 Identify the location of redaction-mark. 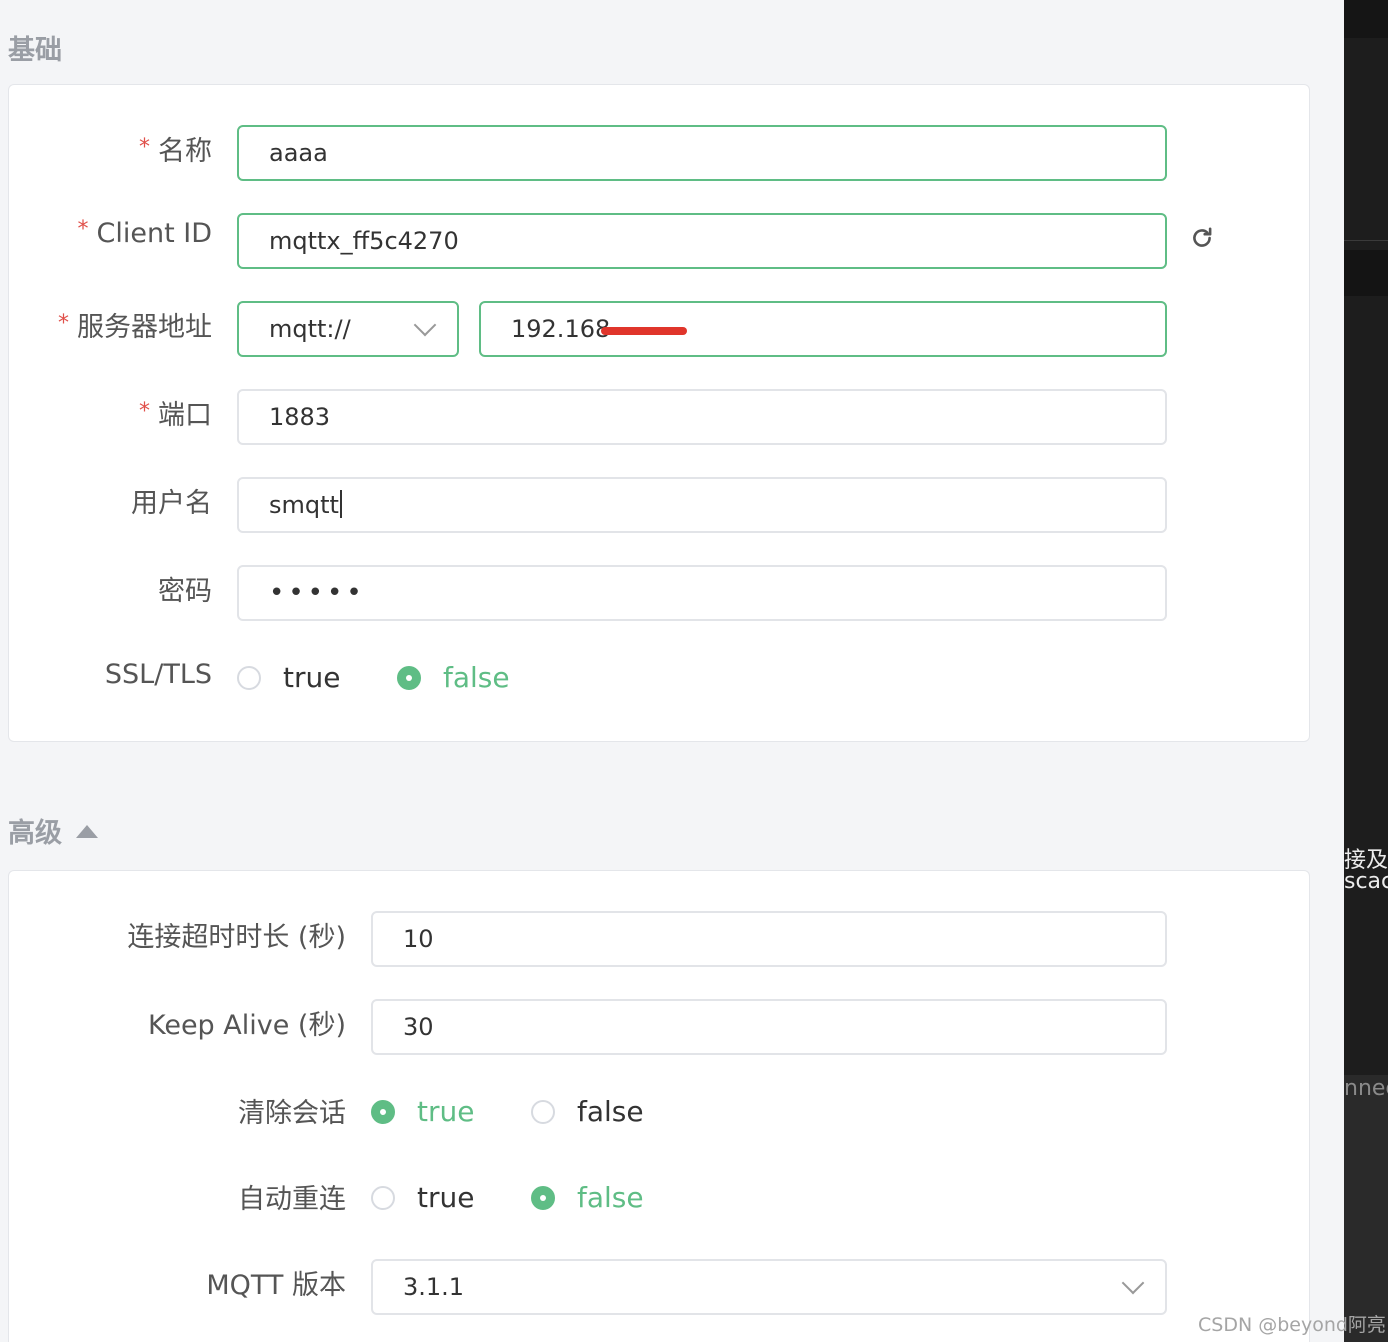
(644, 331).